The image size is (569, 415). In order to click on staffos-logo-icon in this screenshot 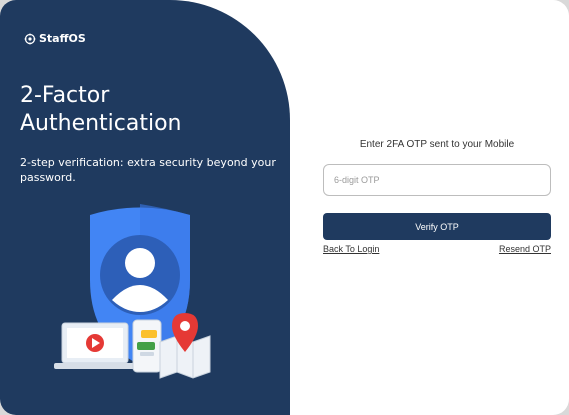, I will do `click(30, 38)`.